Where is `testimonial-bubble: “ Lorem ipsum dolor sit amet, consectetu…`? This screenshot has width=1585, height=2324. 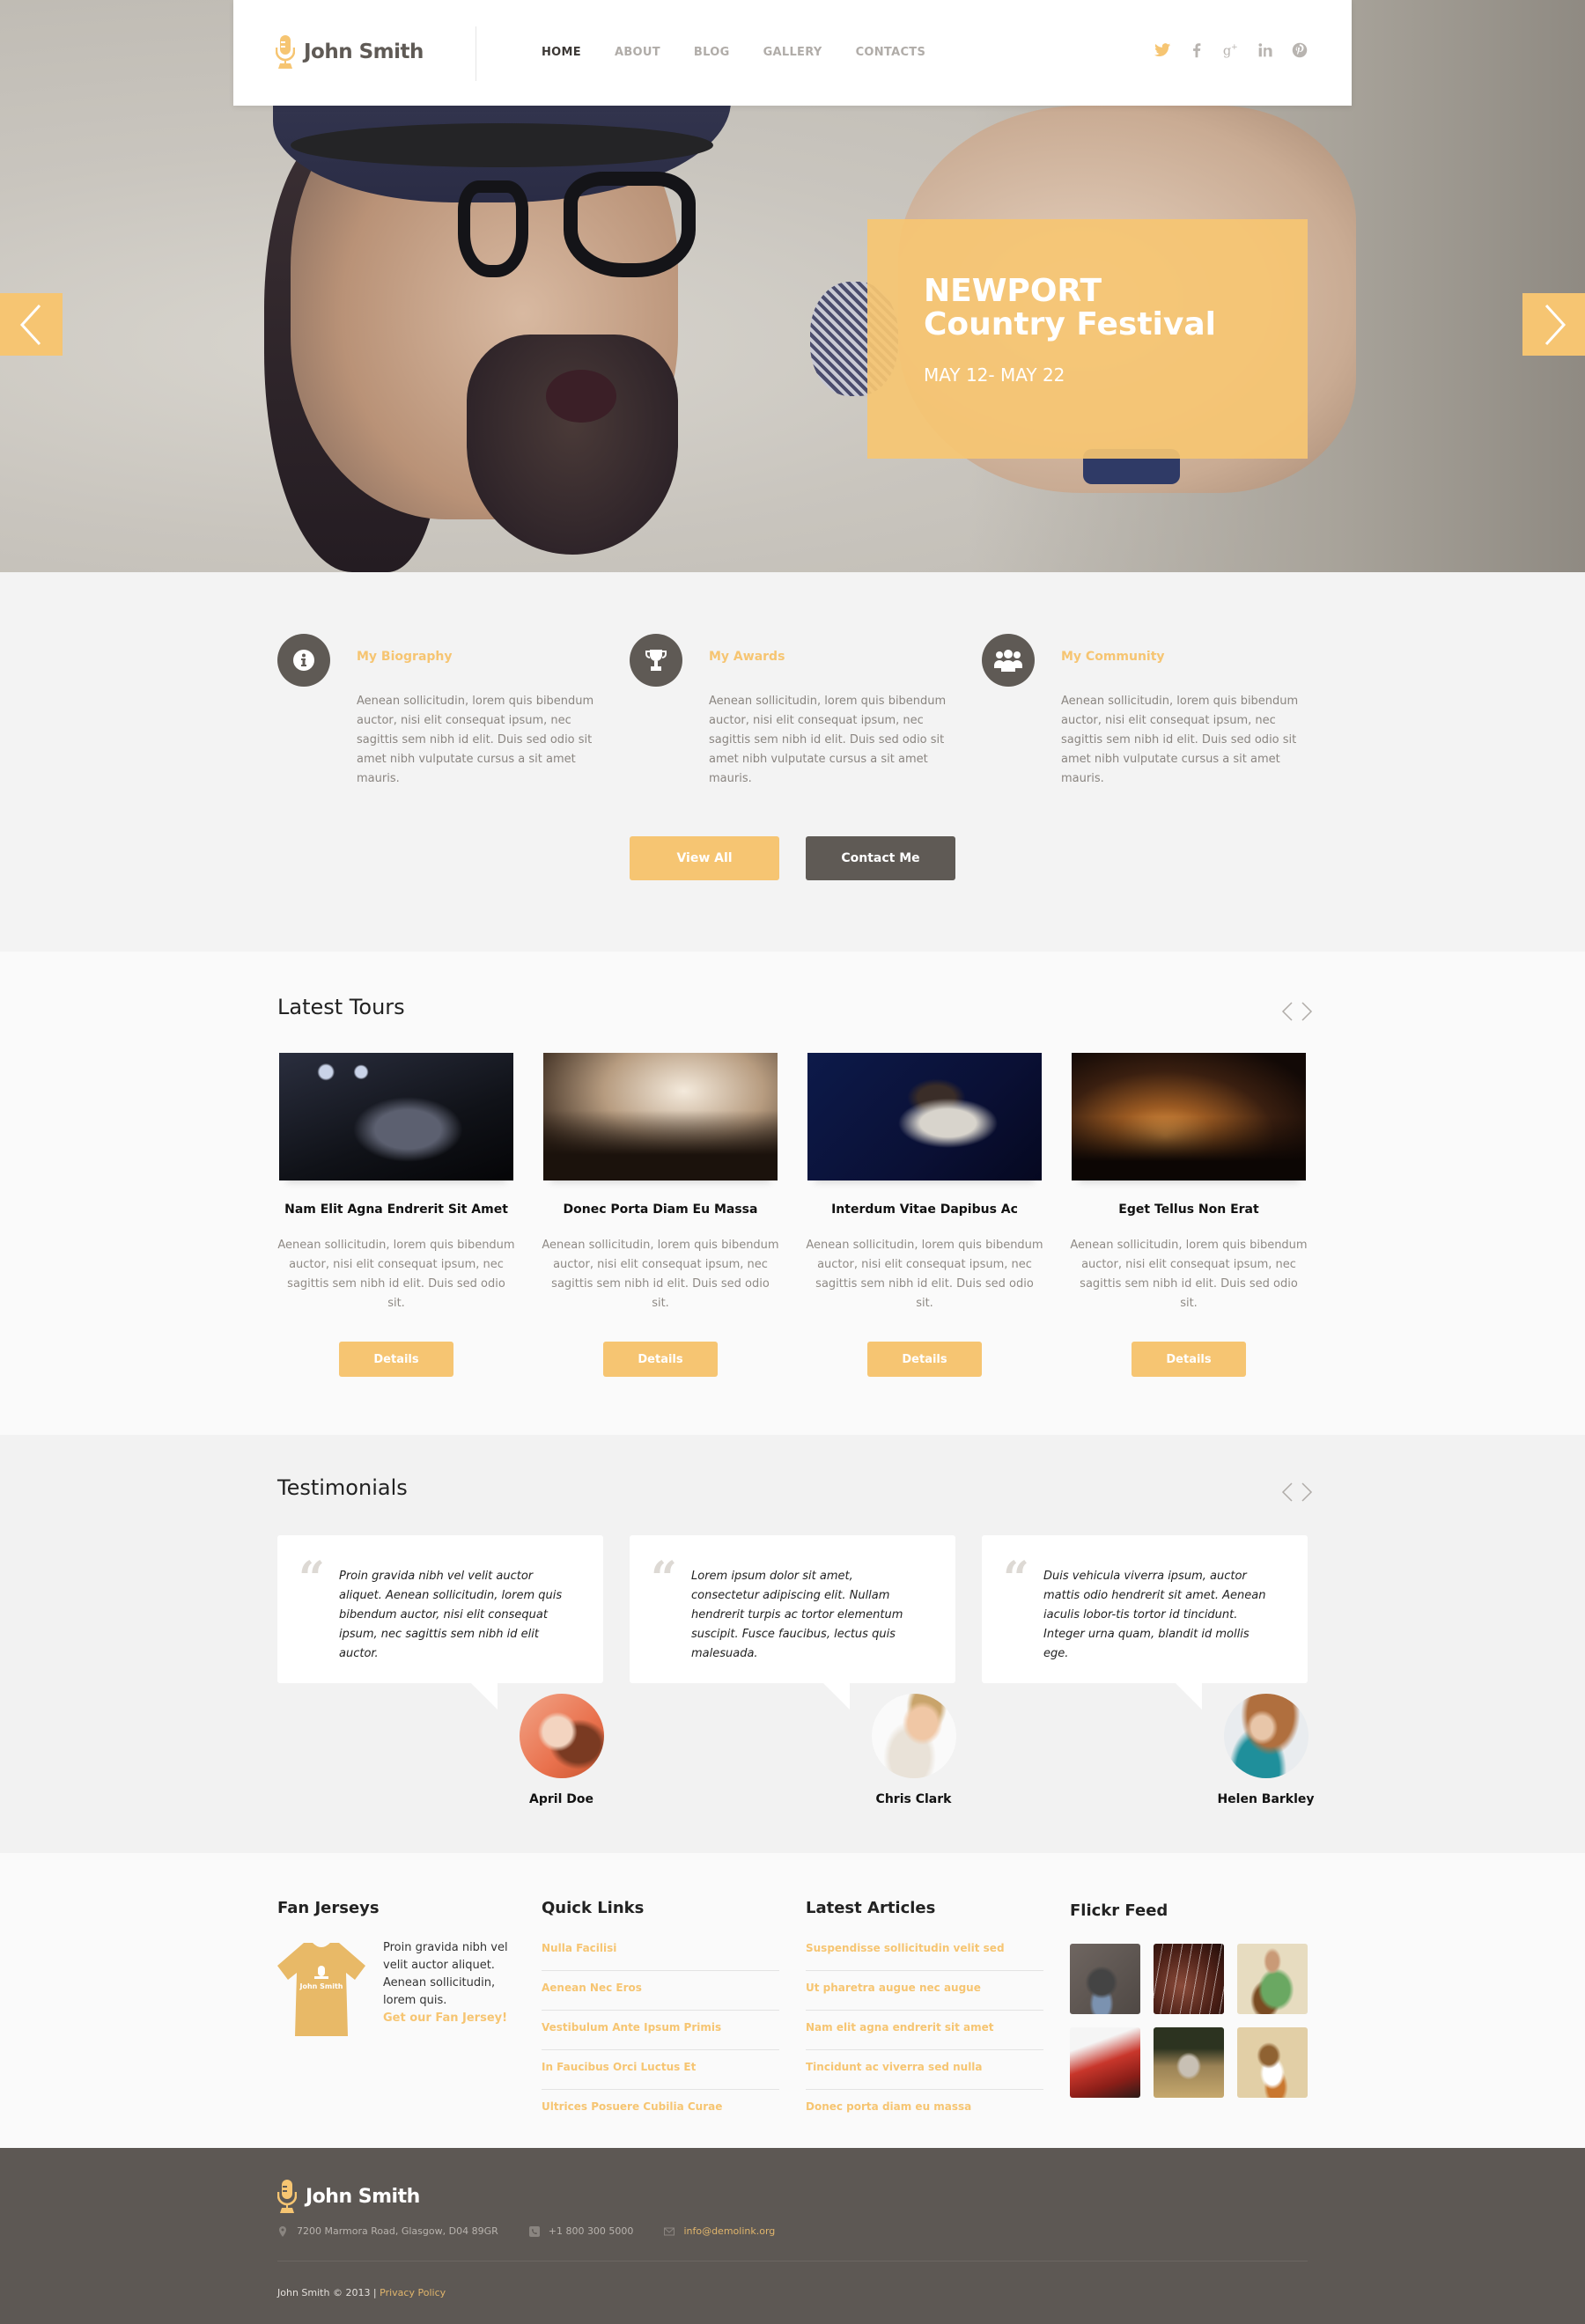
testimonial-bubble: “ Lorem ipsum dolor sit amet, consectetu… is located at coordinates (792, 1622).